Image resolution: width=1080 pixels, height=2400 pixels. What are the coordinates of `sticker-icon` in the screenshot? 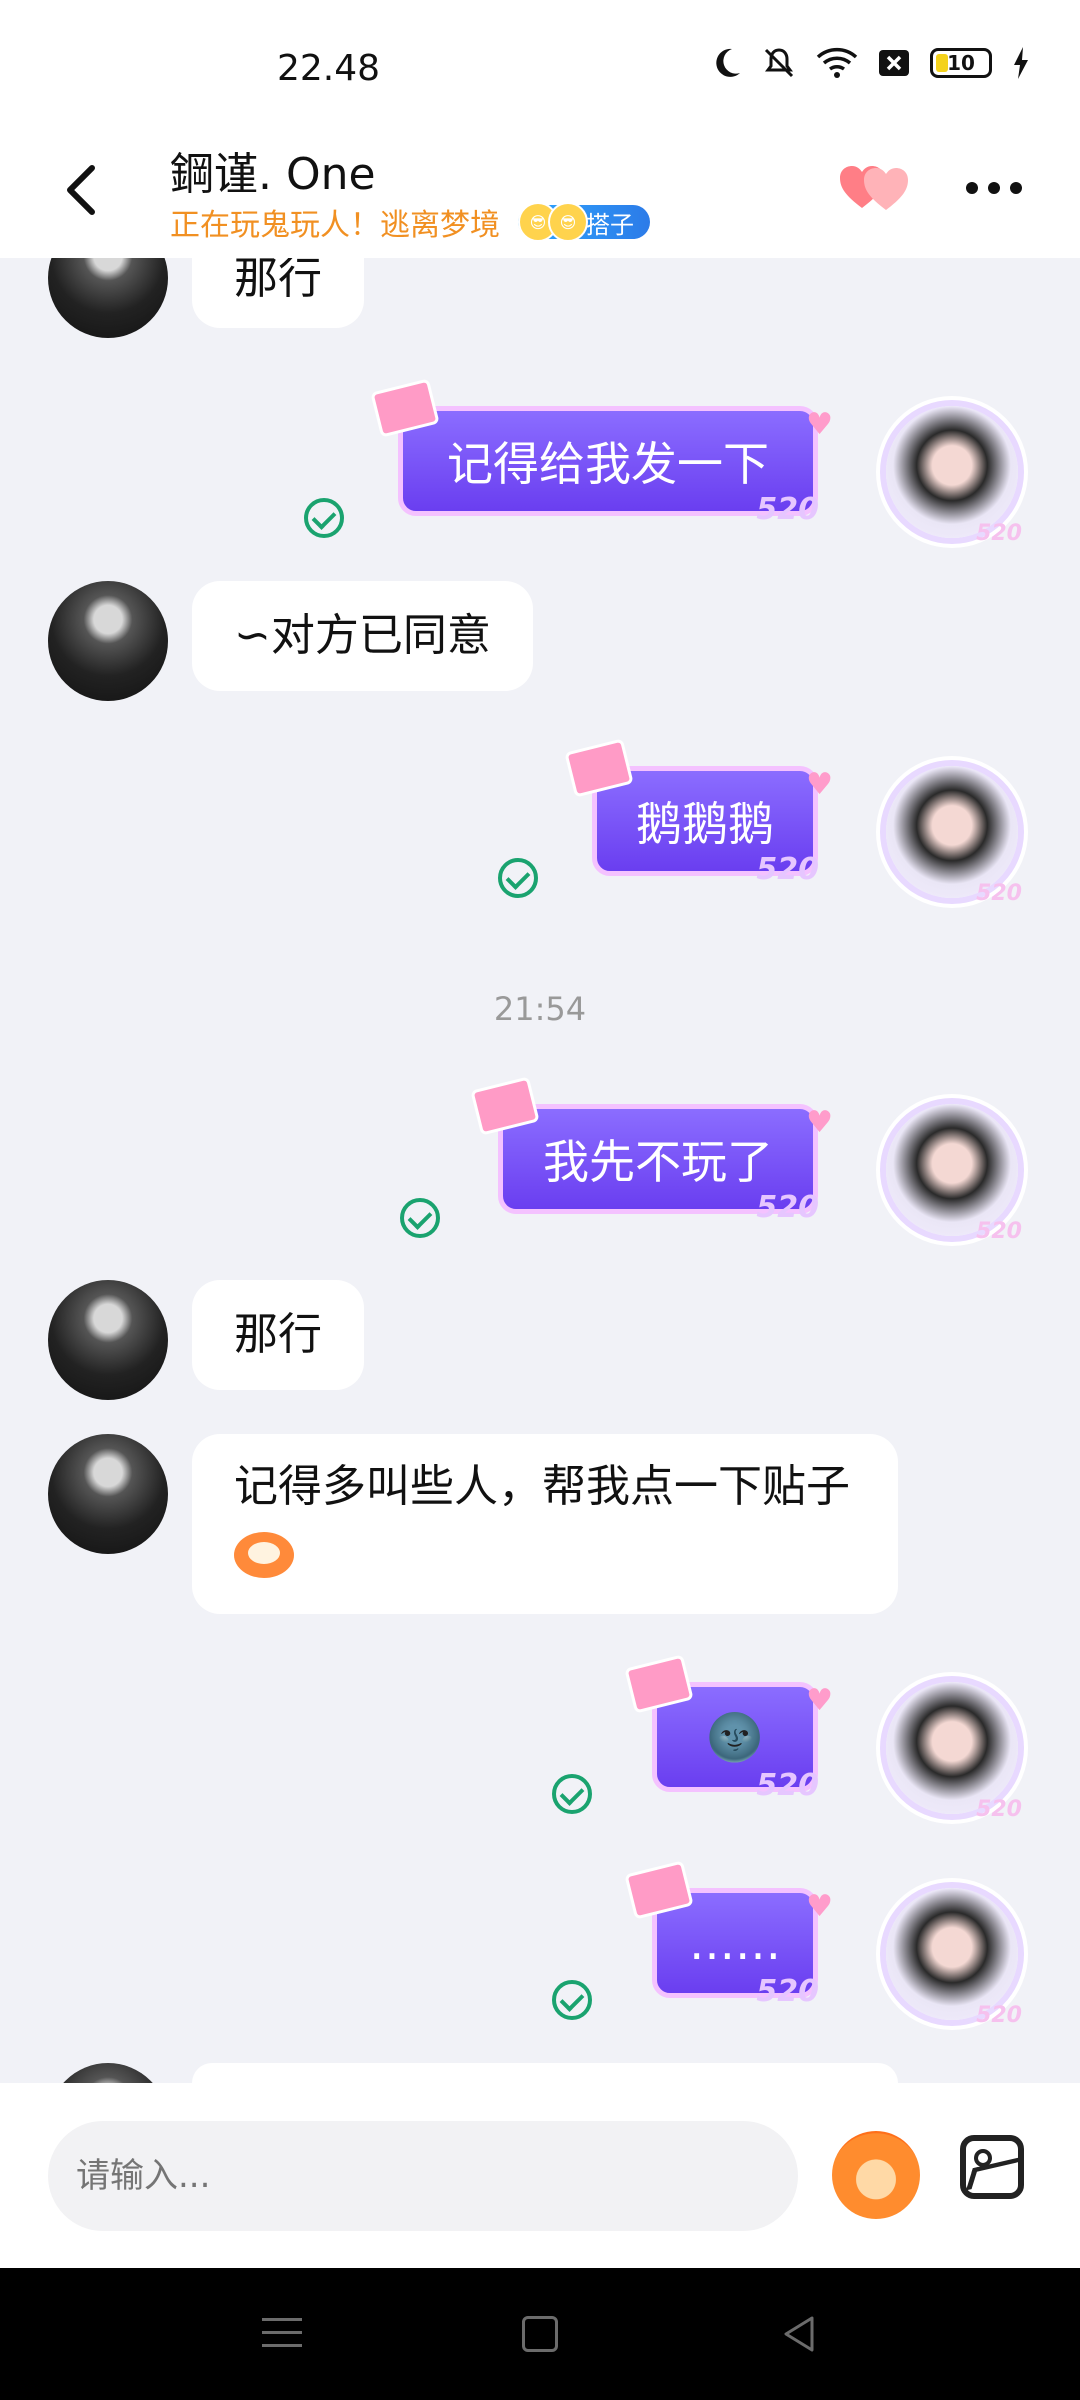 It's located at (876, 2175).